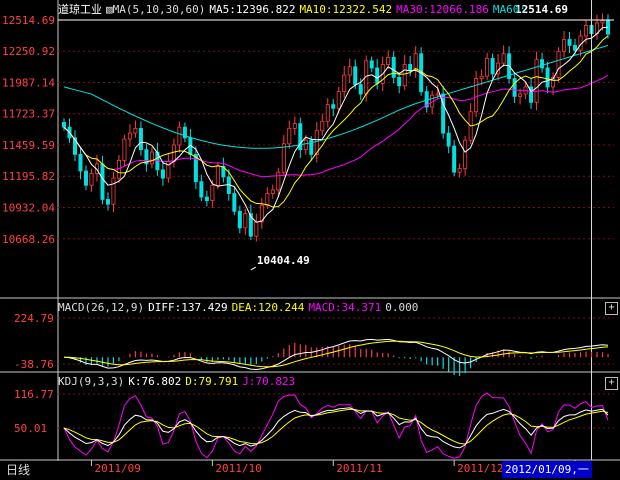 The width and height of the screenshot is (620, 480). What do you see at coordinates (30, 428) in the screenshot?
I see `kdj-tick-label: 50.01` at bounding box center [30, 428].